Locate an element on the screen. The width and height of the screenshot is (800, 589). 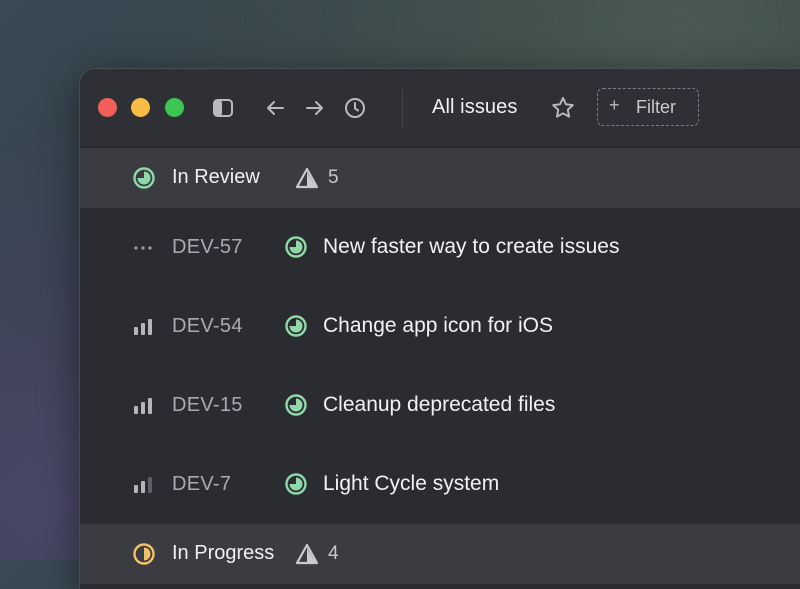
title-bar: All issues + Filter is located at coordinates (440, 108).